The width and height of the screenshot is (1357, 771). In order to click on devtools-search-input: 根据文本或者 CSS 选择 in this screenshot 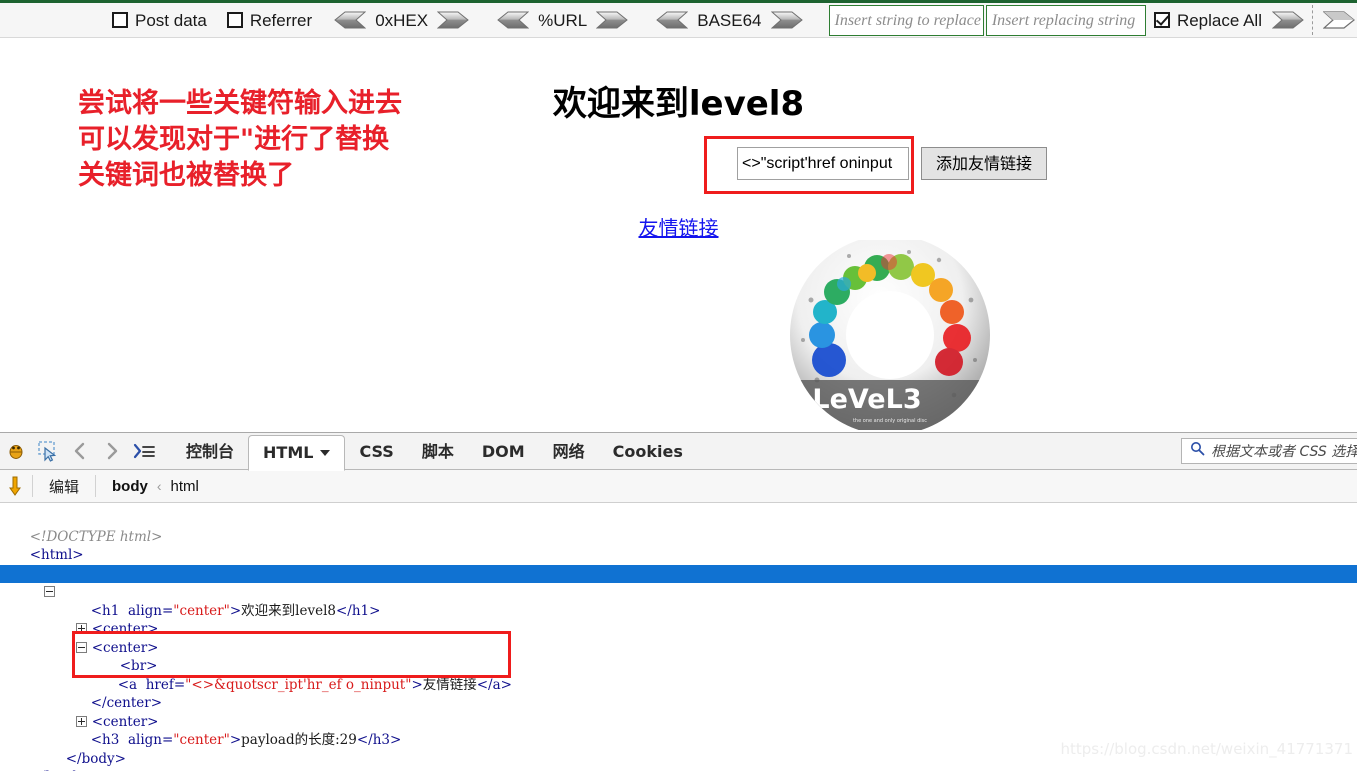, I will do `click(1269, 451)`.